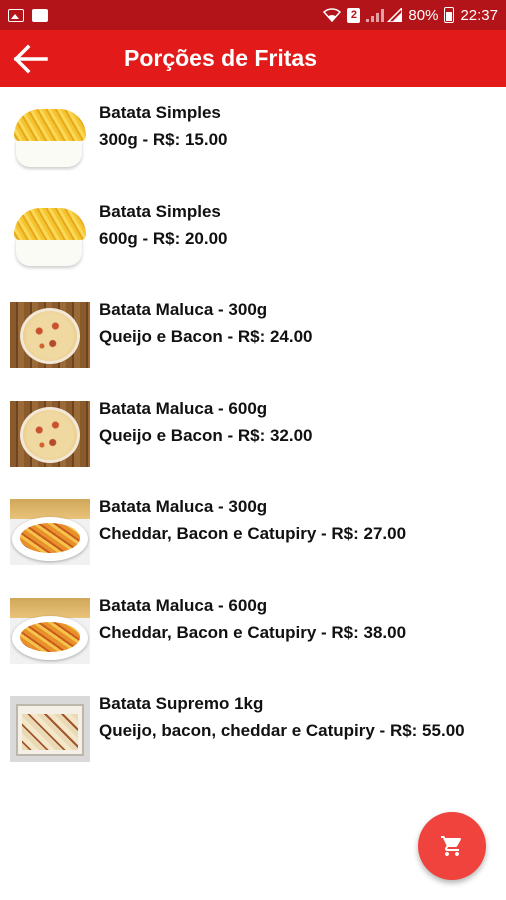  I want to click on back-button, so click(30, 58).